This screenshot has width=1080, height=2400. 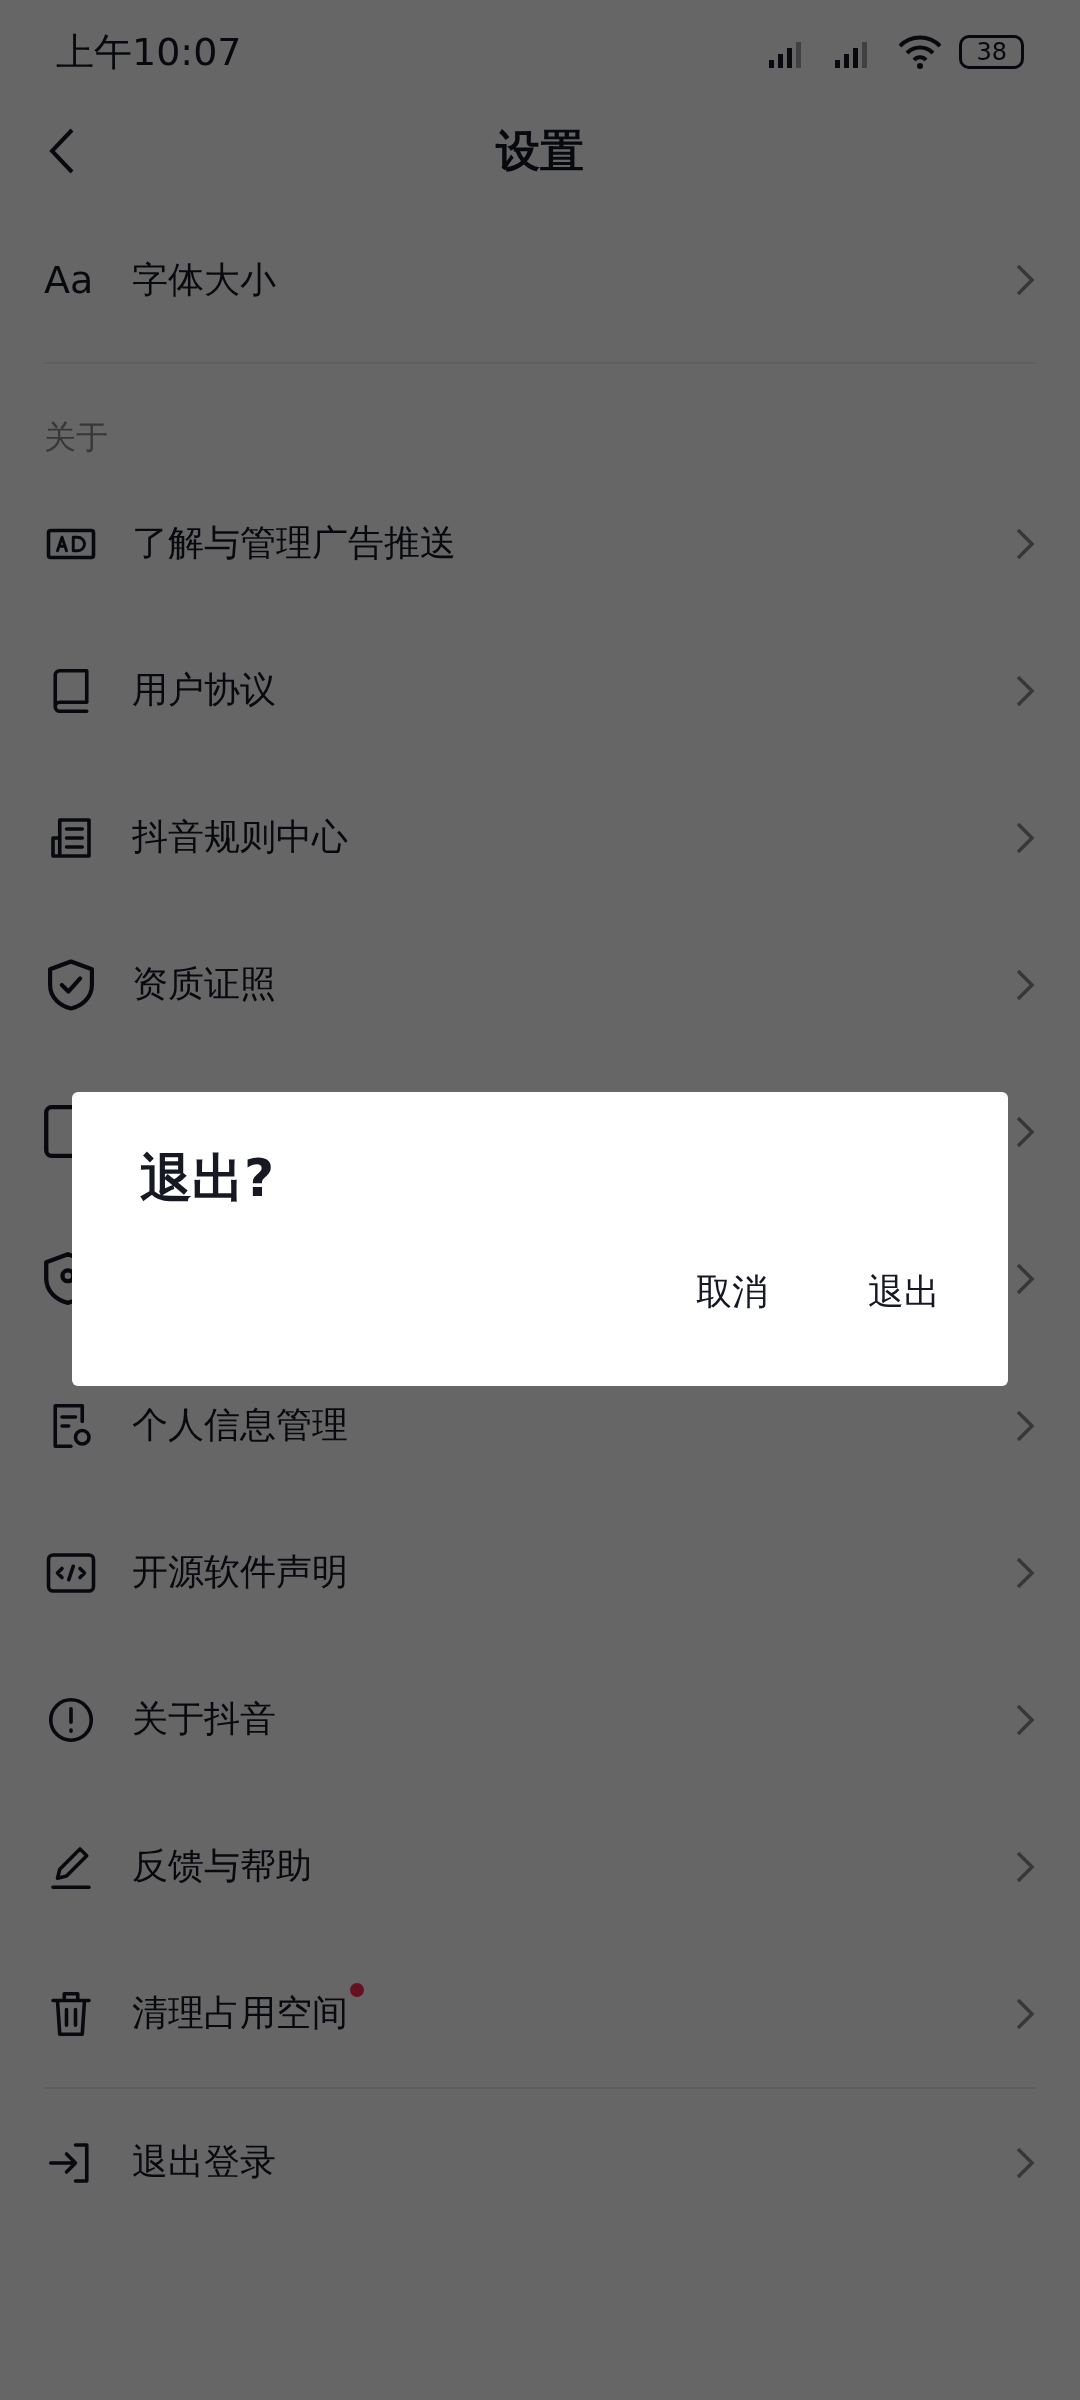 I want to click on dialog-button: 取消, so click(x=732, y=1292).